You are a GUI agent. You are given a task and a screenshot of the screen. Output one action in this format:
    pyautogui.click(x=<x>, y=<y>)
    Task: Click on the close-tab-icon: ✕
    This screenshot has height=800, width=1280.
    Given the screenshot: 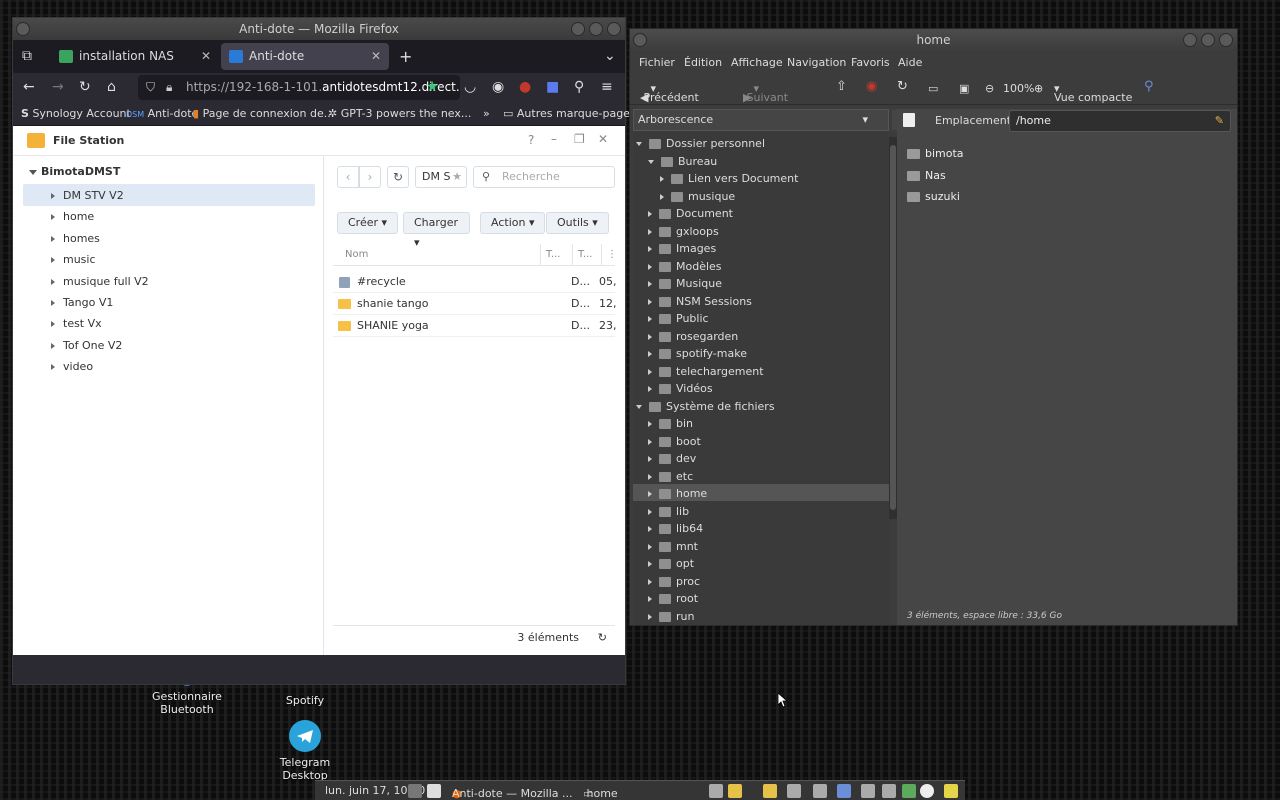 What is the action you would take?
    pyautogui.click(x=376, y=56)
    